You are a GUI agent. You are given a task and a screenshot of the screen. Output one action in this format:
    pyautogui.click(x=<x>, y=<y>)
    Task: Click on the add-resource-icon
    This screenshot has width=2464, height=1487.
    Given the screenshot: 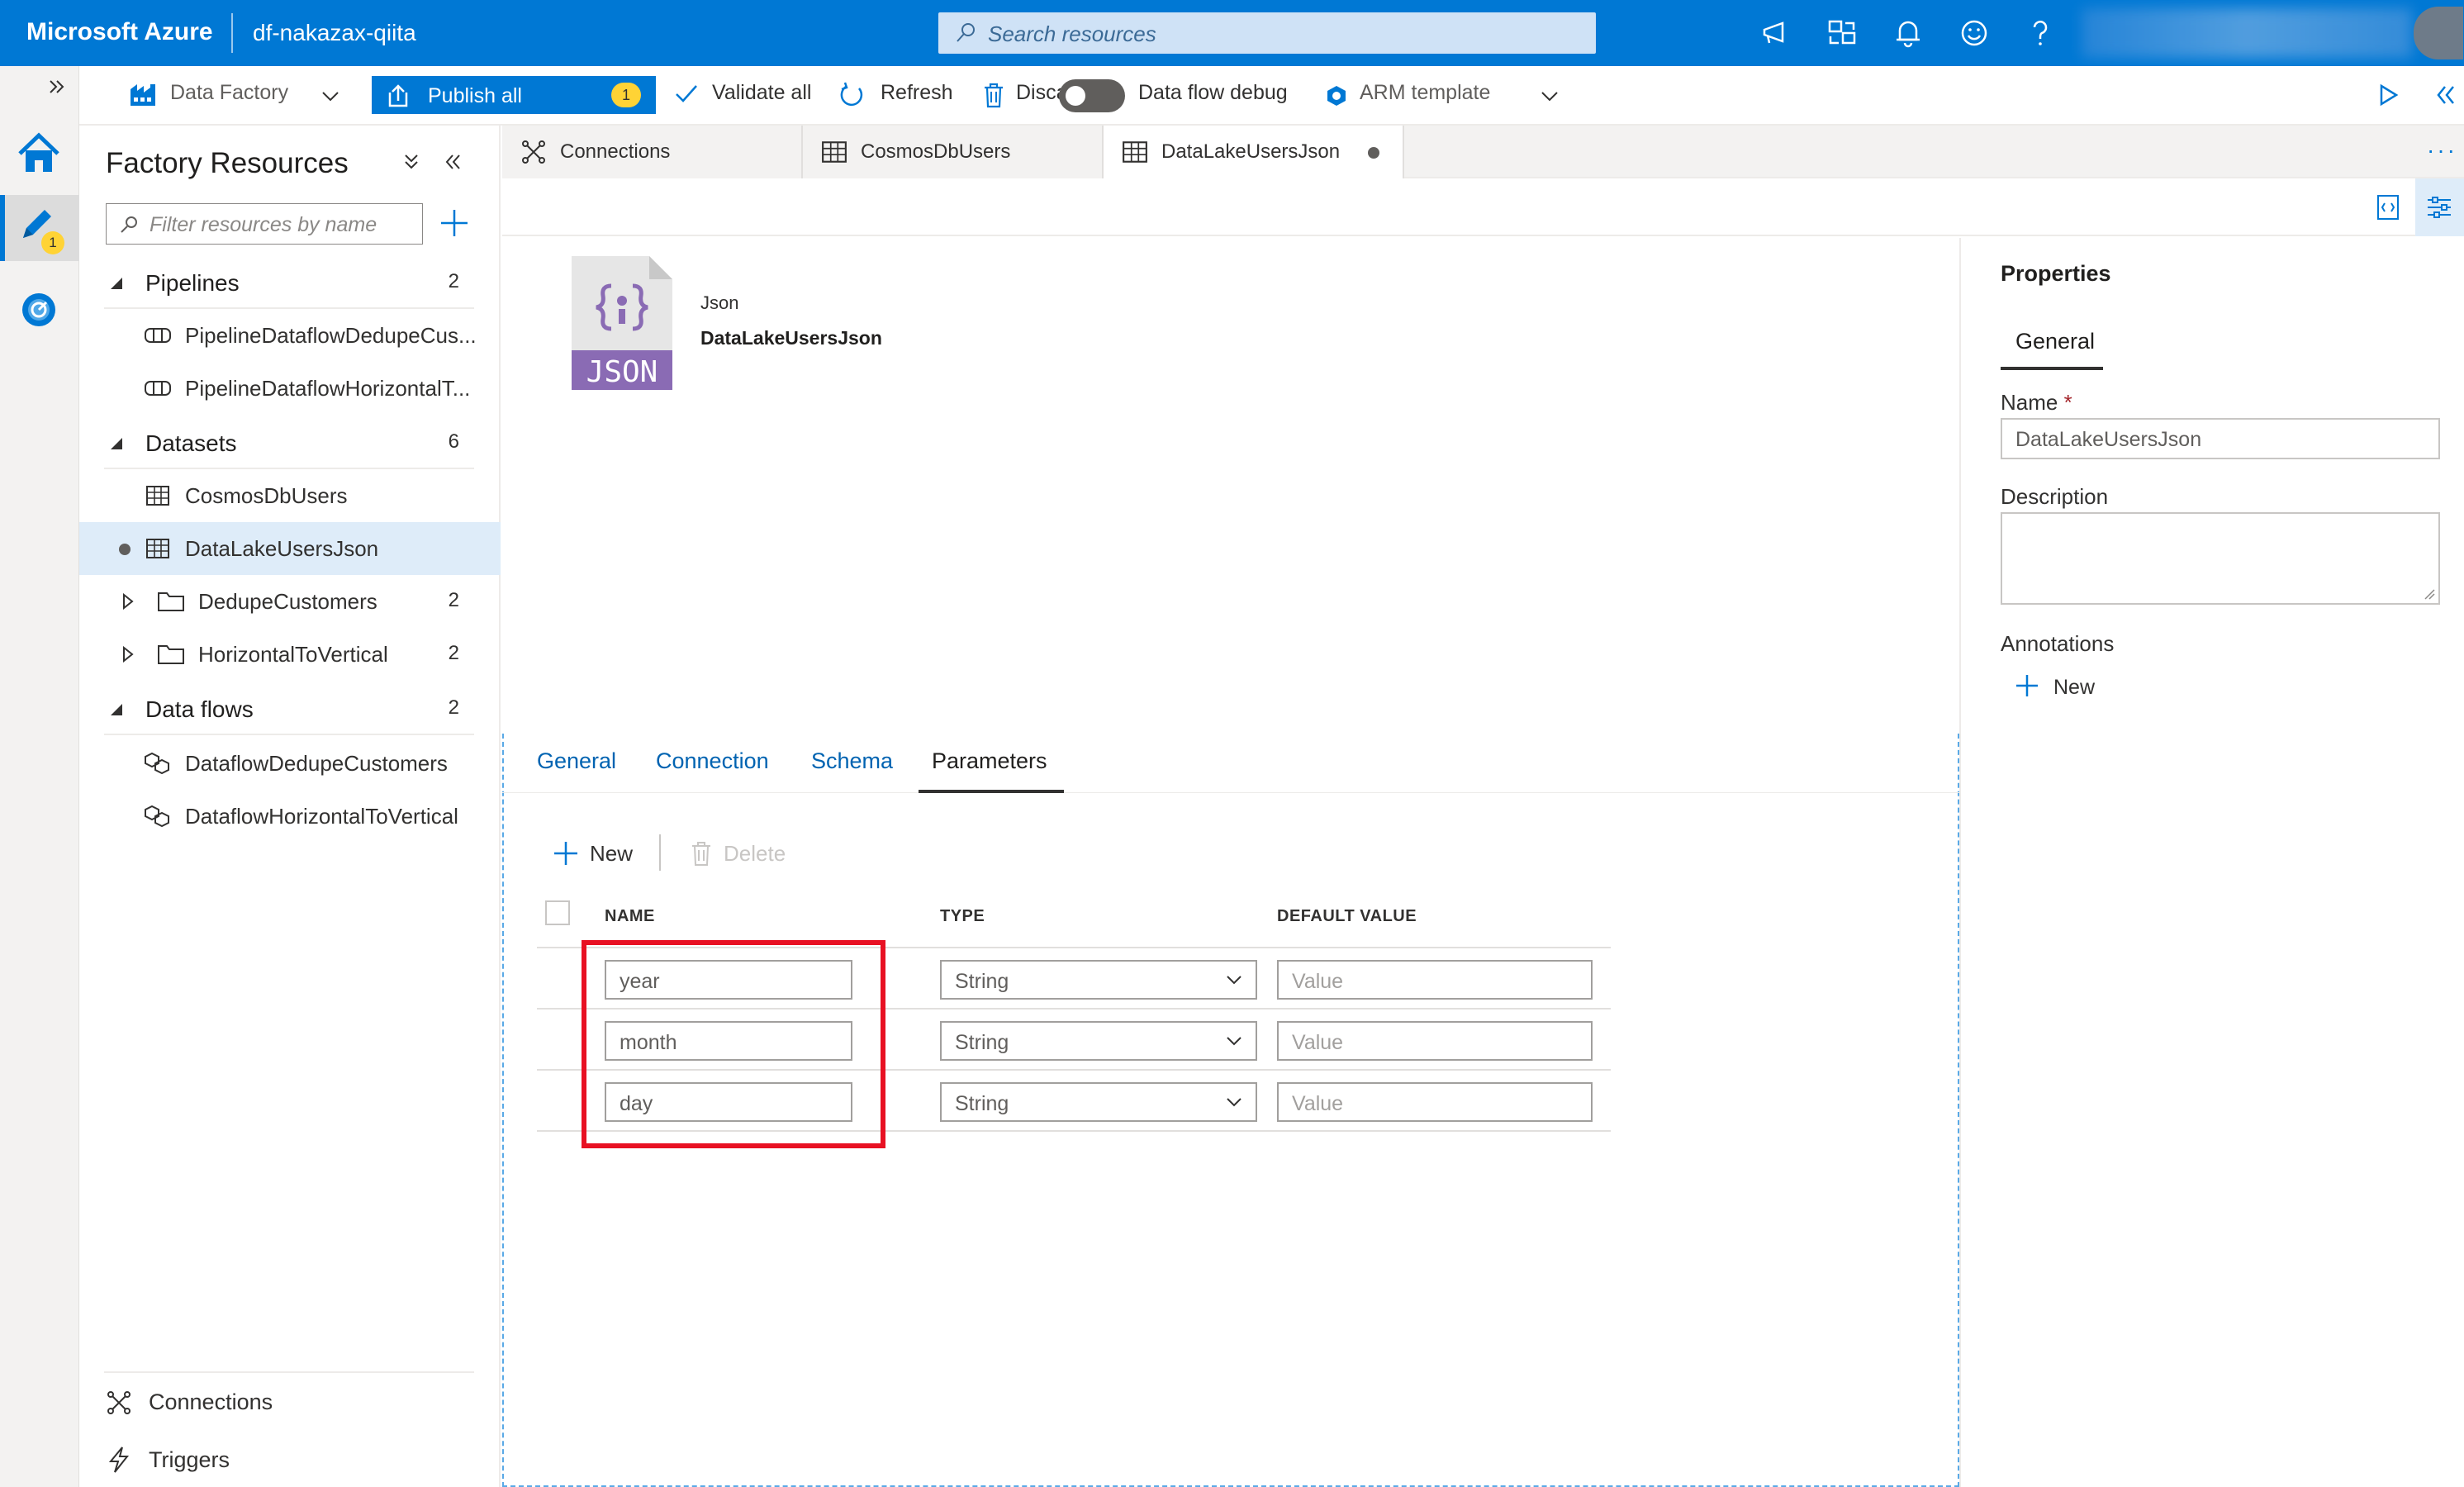 What is the action you would take?
    pyautogui.click(x=454, y=223)
    